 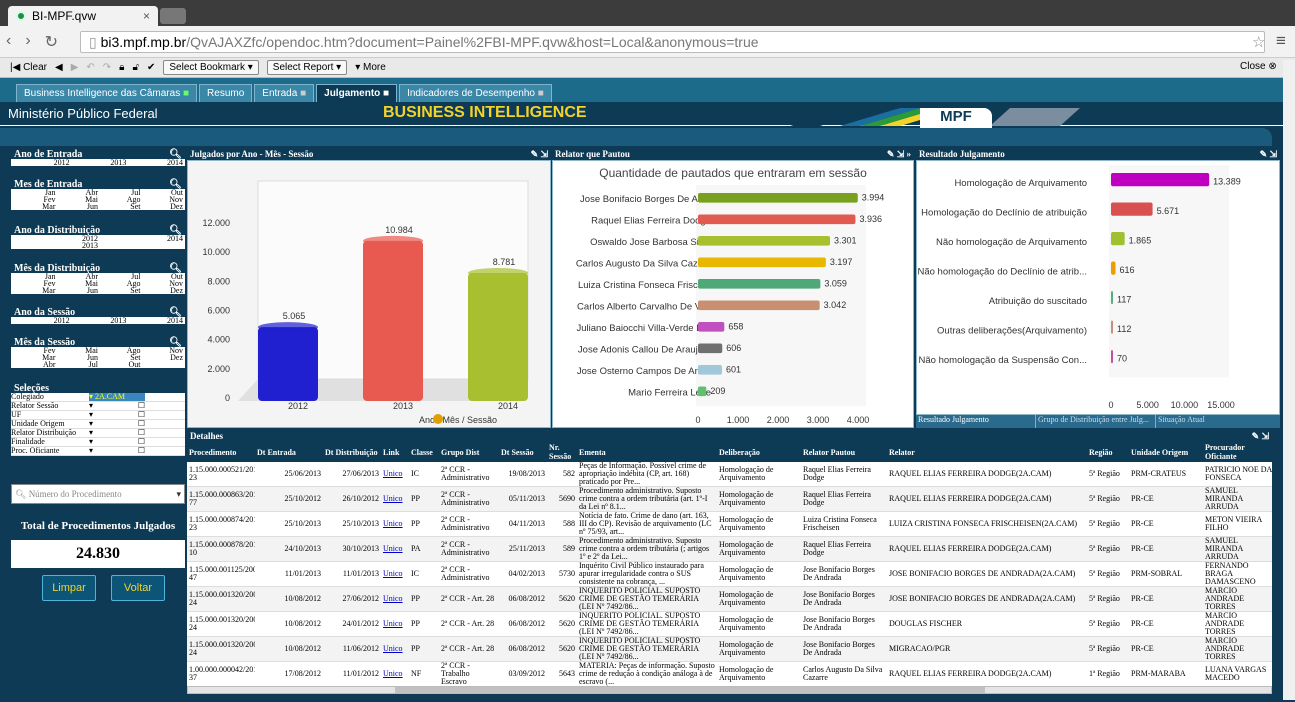 What do you see at coordinates (98, 406) in the screenshot?
I see `selection-row: Relator Sessão ▾ ☐` at bounding box center [98, 406].